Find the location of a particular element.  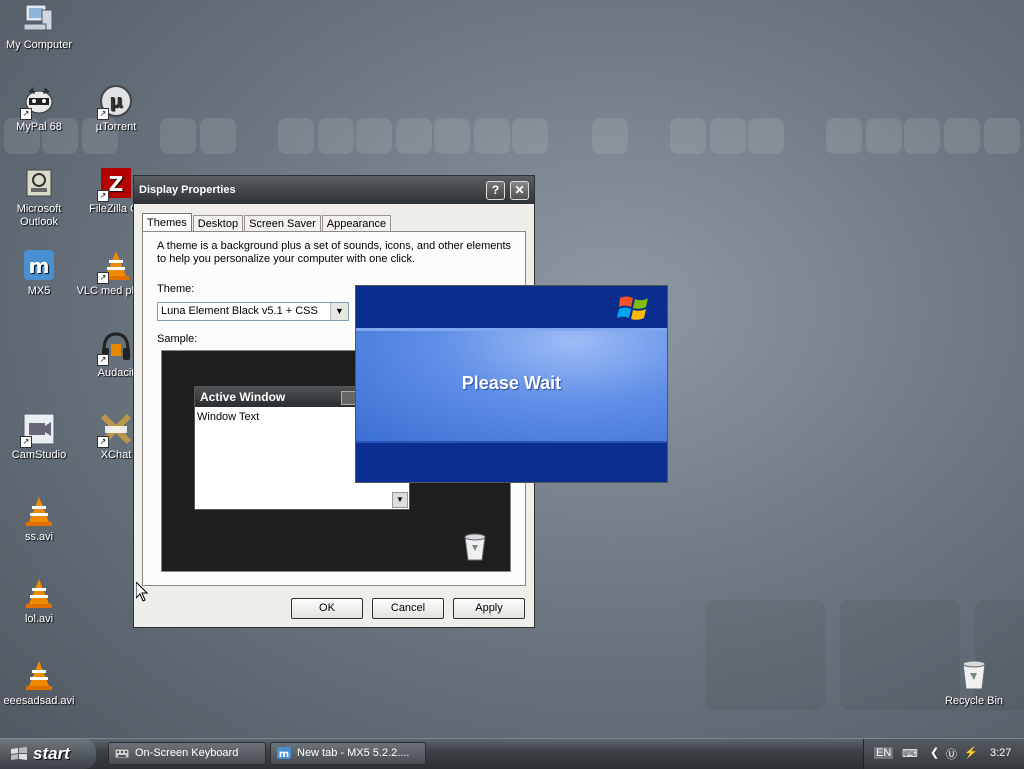

mouse-cursor-icon is located at coordinates (142, 591).